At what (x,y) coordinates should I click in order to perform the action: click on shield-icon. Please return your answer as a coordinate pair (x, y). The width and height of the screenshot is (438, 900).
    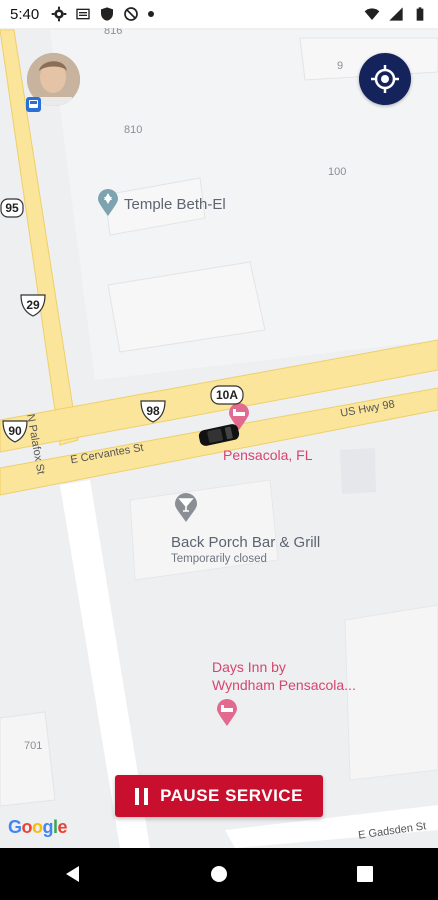
    Looking at the image, I should click on (107, 14).